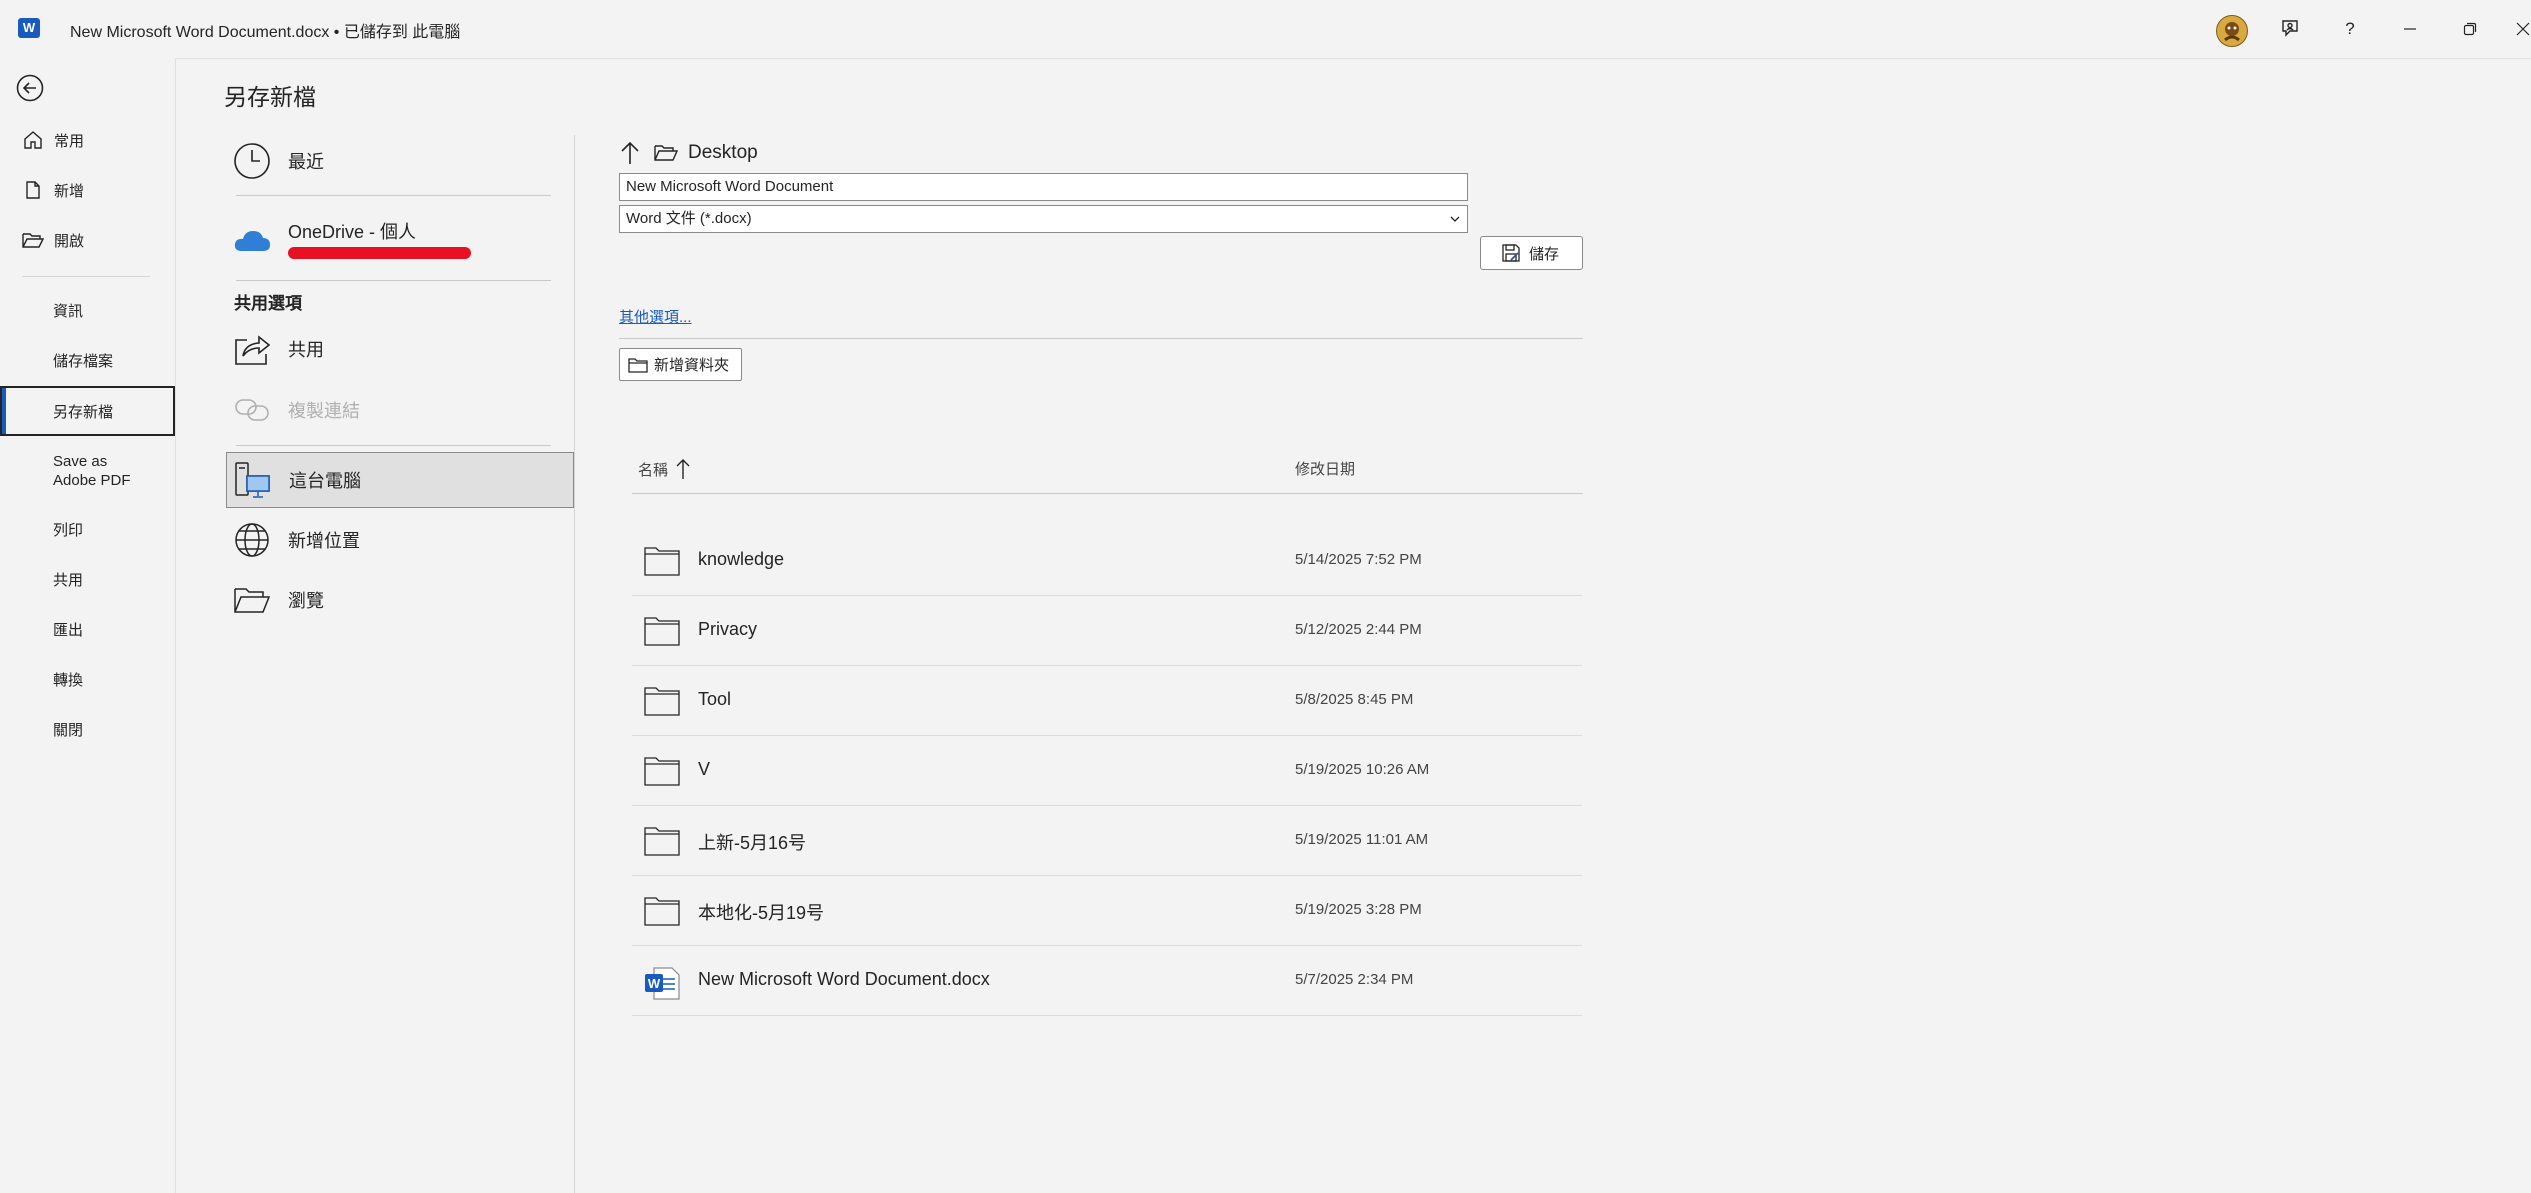 The height and width of the screenshot is (1193, 2531). Describe the element at coordinates (87, 529) in the screenshot. I see `nav-print: 列印` at that location.